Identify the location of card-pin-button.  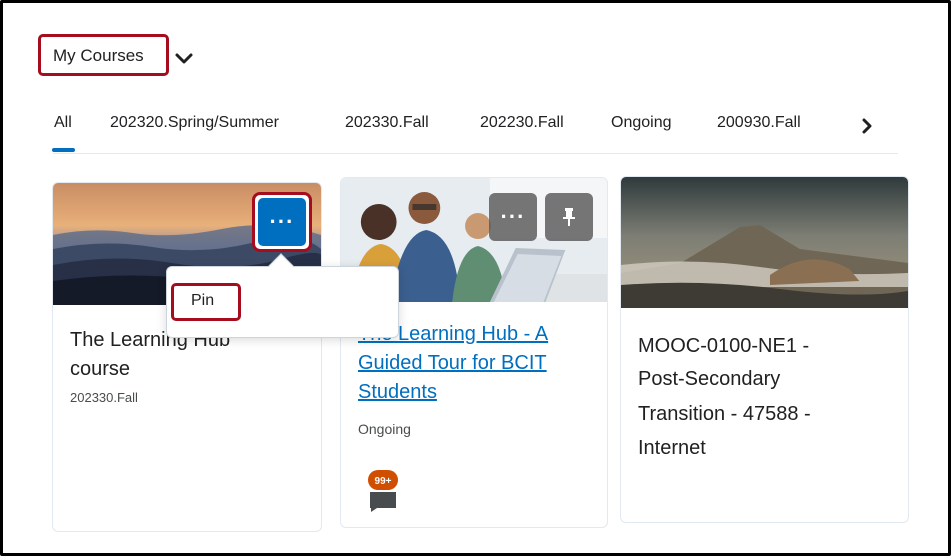
(569, 217).